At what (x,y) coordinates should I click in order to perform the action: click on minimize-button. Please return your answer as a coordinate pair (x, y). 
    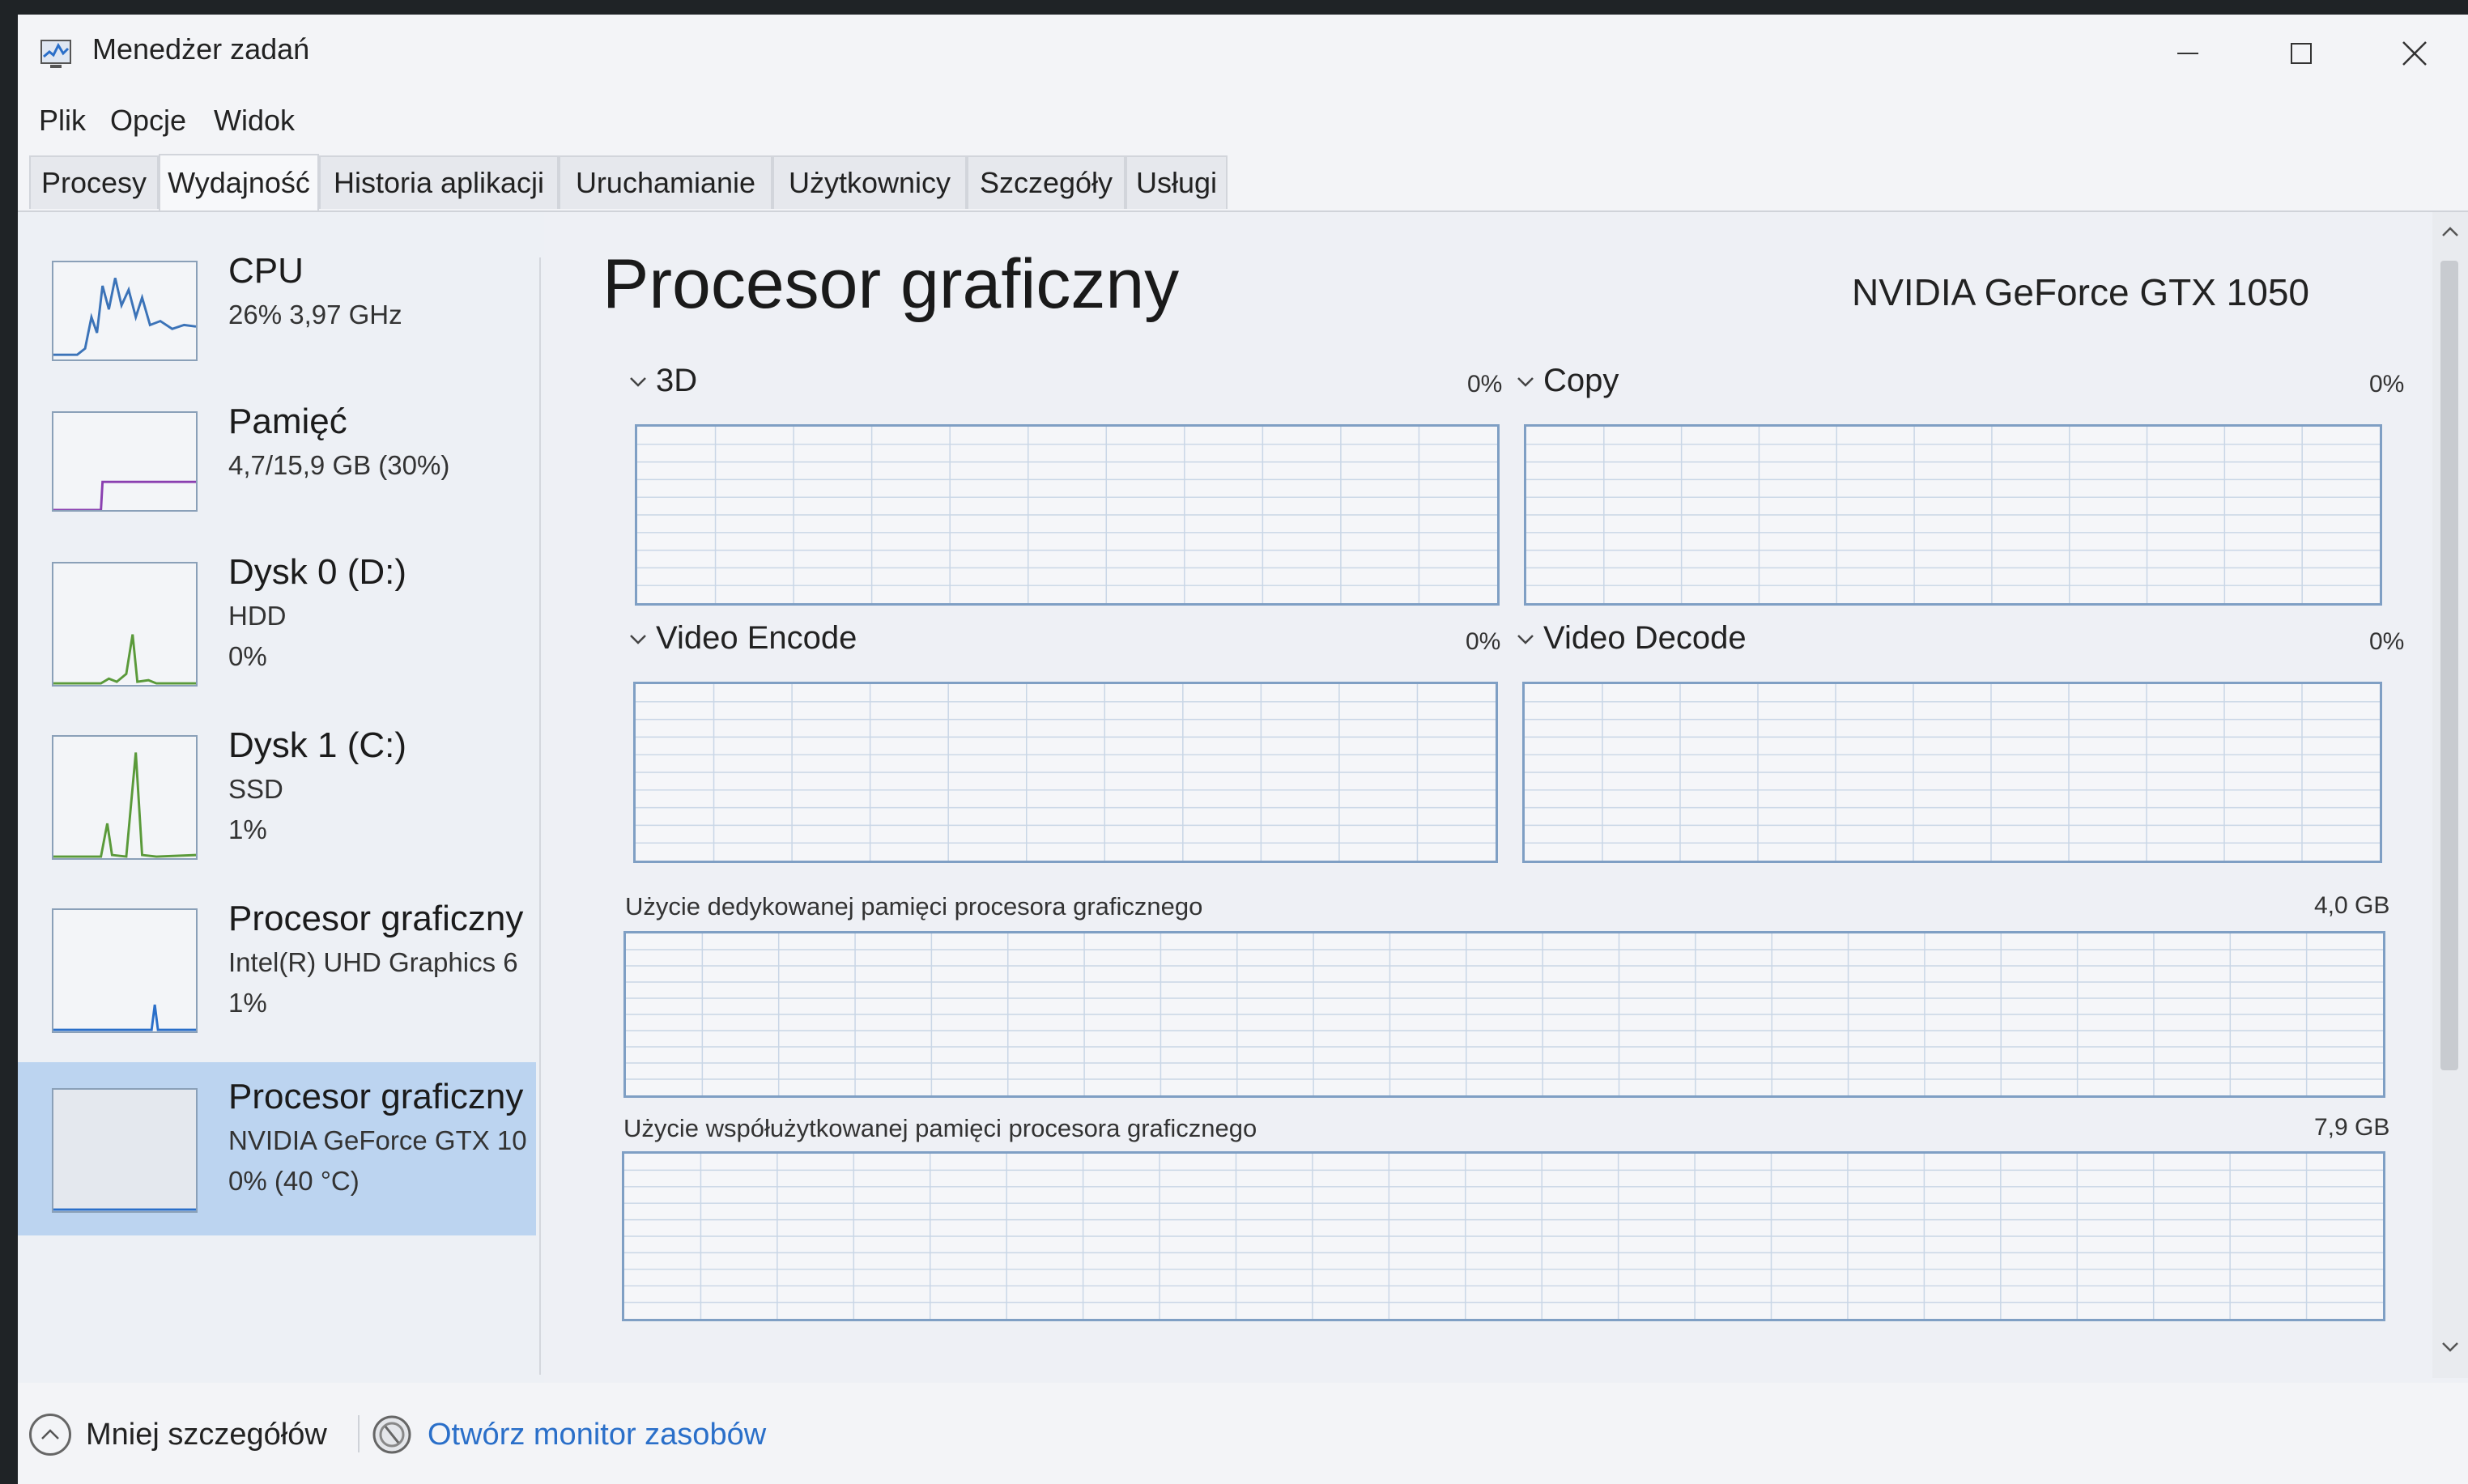
    Looking at the image, I should click on (2188, 53).